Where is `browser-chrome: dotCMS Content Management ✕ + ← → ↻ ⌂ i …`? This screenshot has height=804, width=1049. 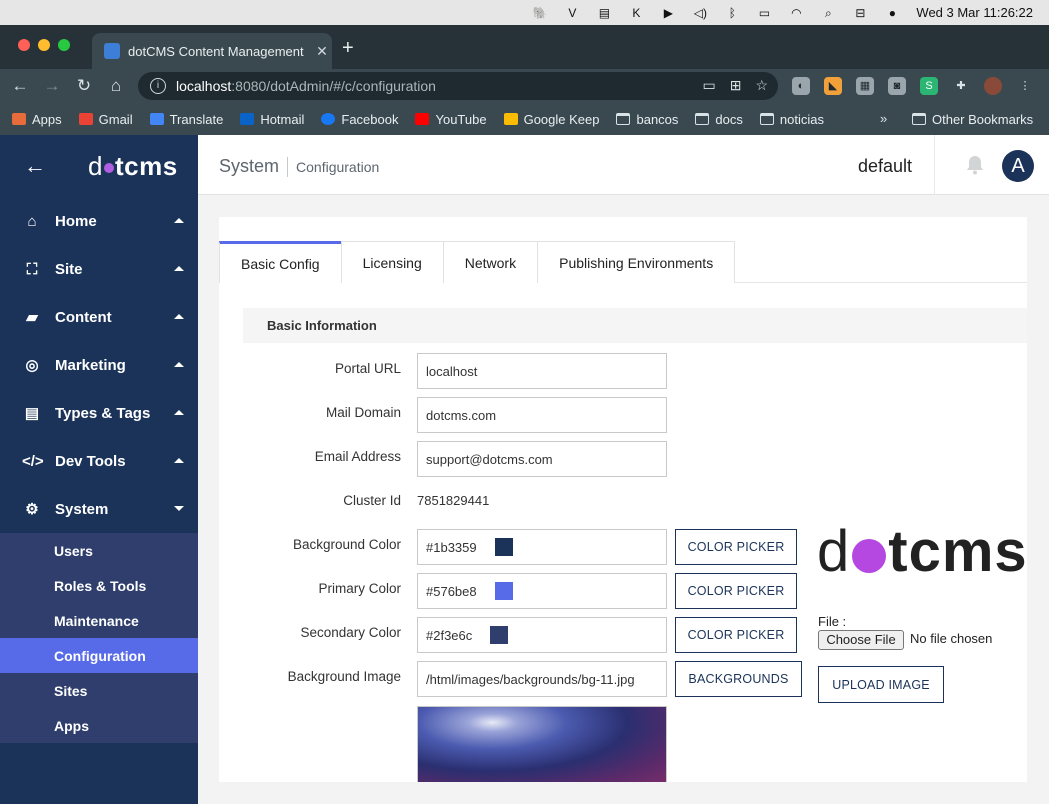
browser-chrome: dotCMS Content Management ✕ + ← → ↻ ⌂ i … is located at coordinates (524, 80).